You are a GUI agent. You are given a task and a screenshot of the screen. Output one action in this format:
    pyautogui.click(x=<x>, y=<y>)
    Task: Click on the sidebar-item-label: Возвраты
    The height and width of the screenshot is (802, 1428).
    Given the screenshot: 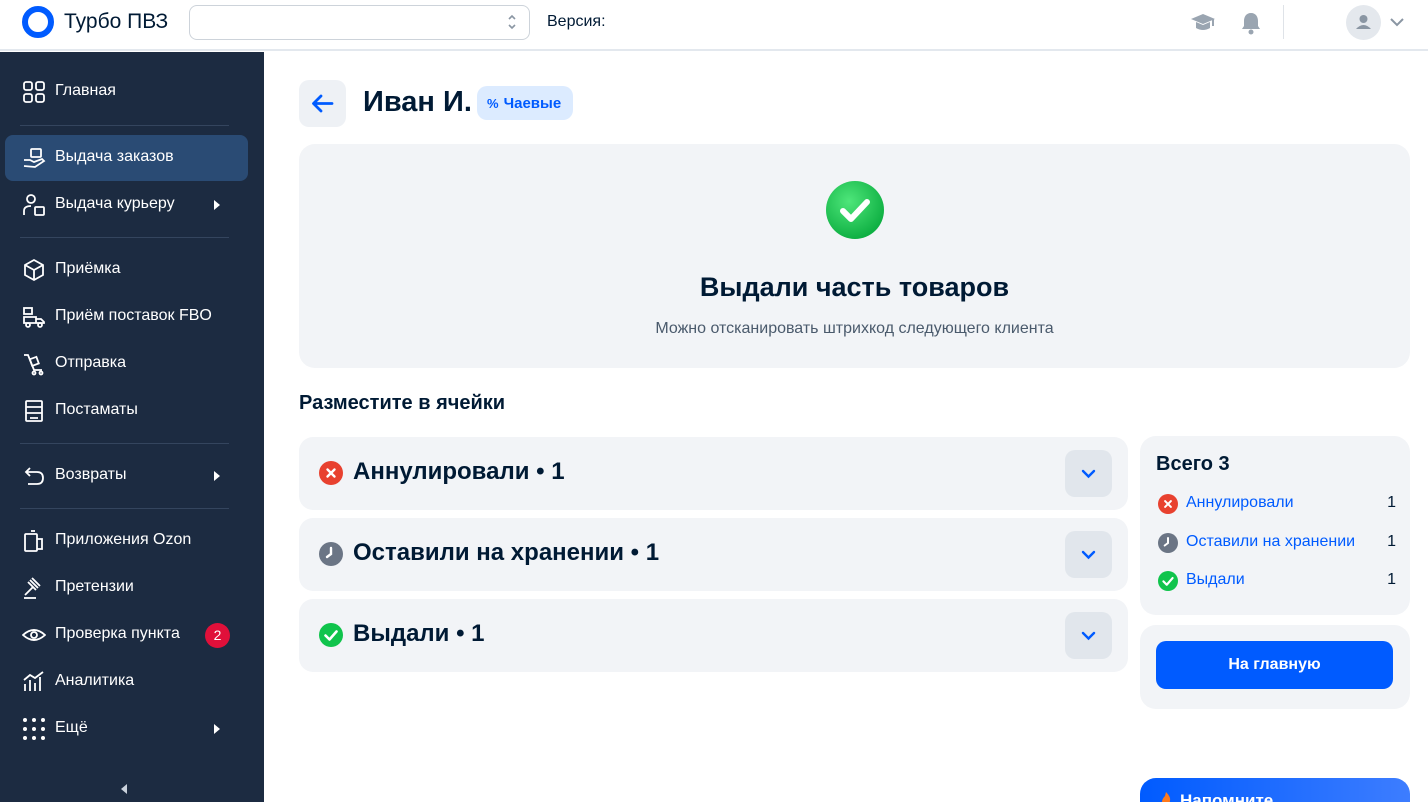 What is the action you would take?
    pyautogui.click(x=91, y=474)
    